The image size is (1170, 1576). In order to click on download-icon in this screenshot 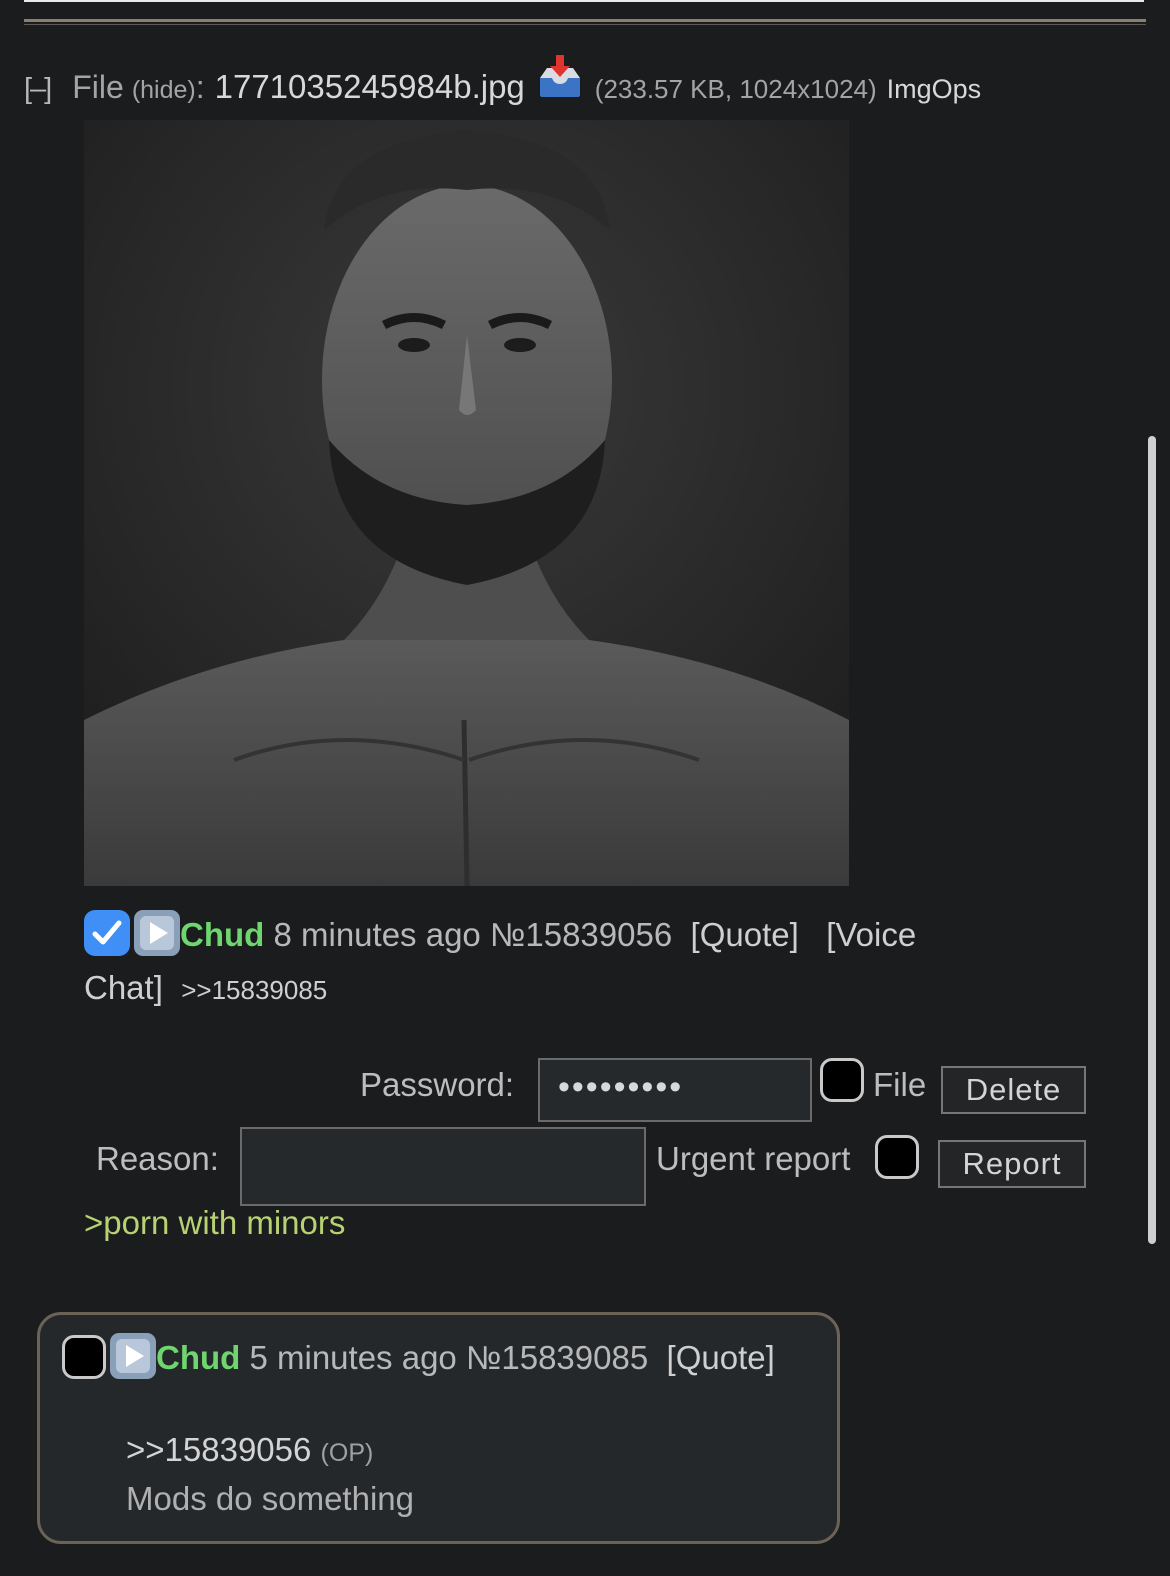, I will do `click(560, 76)`.